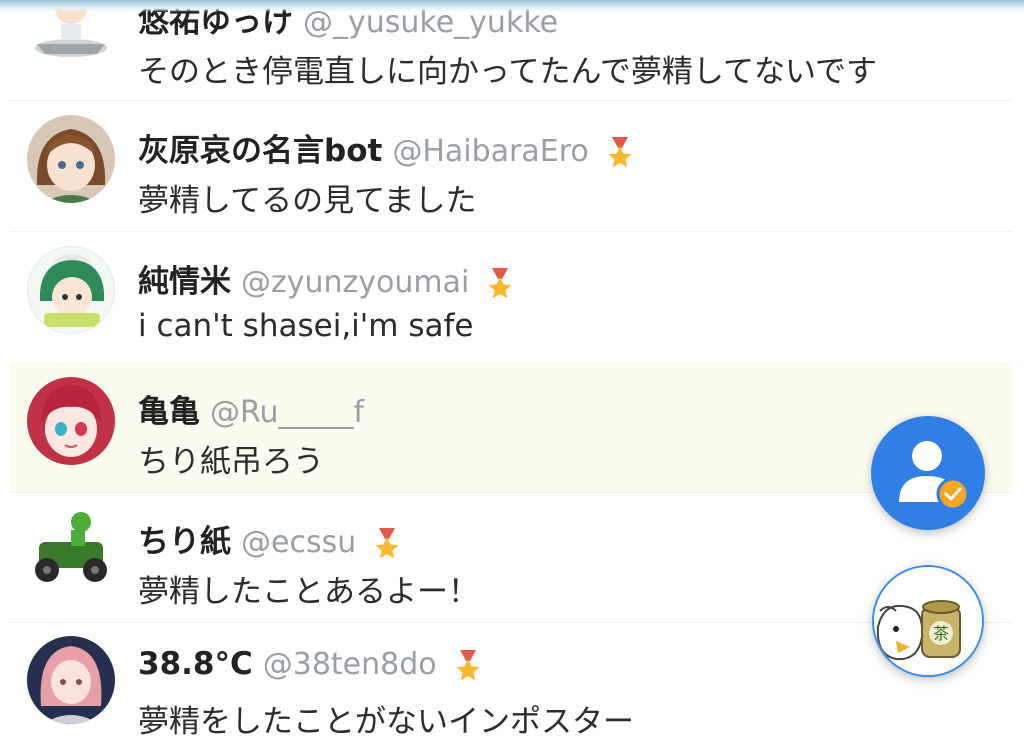 This screenshot has height=752, width=1024. Describe the element at coordinates (934, 476) in the screenshot. I see `user-check-icon` at that location.